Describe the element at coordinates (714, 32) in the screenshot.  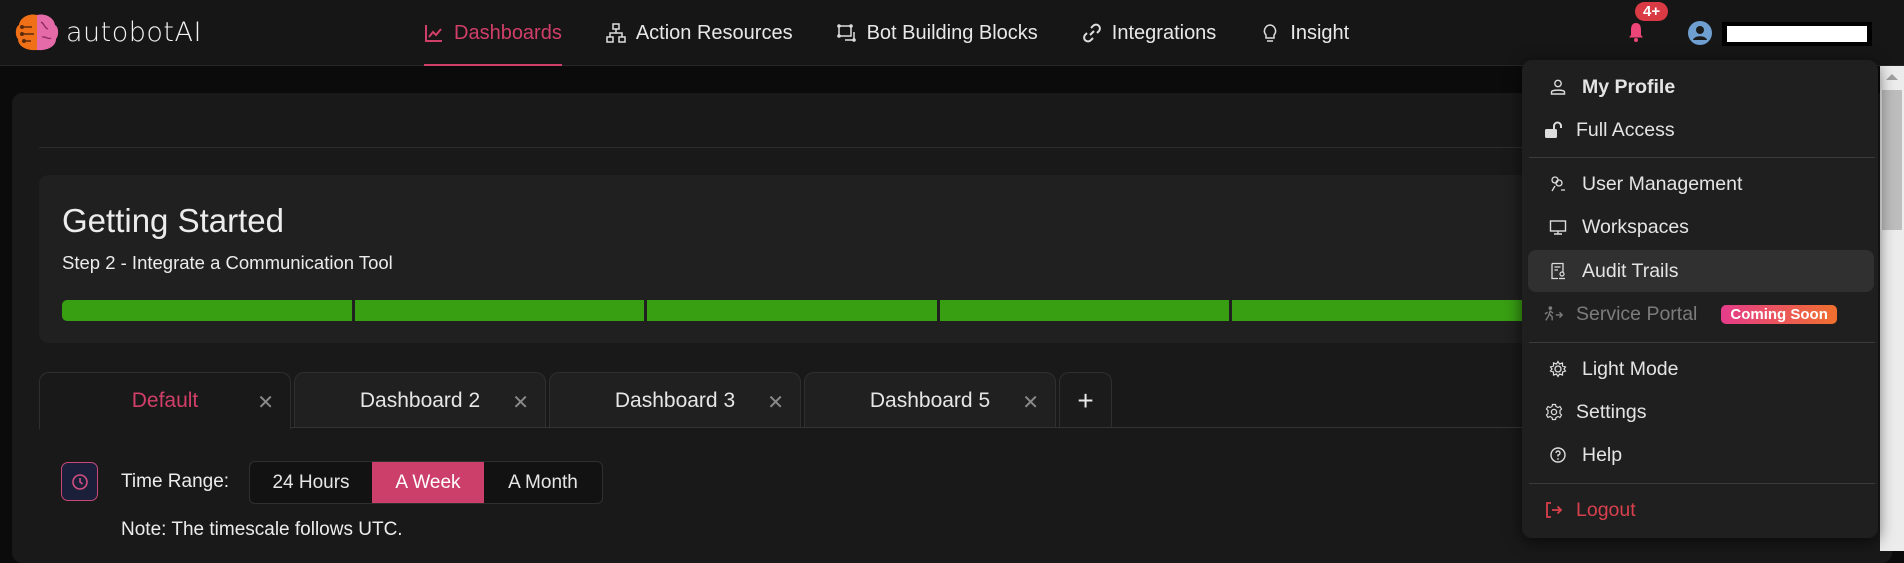
I see `nav-label: Action Resources` at that location.